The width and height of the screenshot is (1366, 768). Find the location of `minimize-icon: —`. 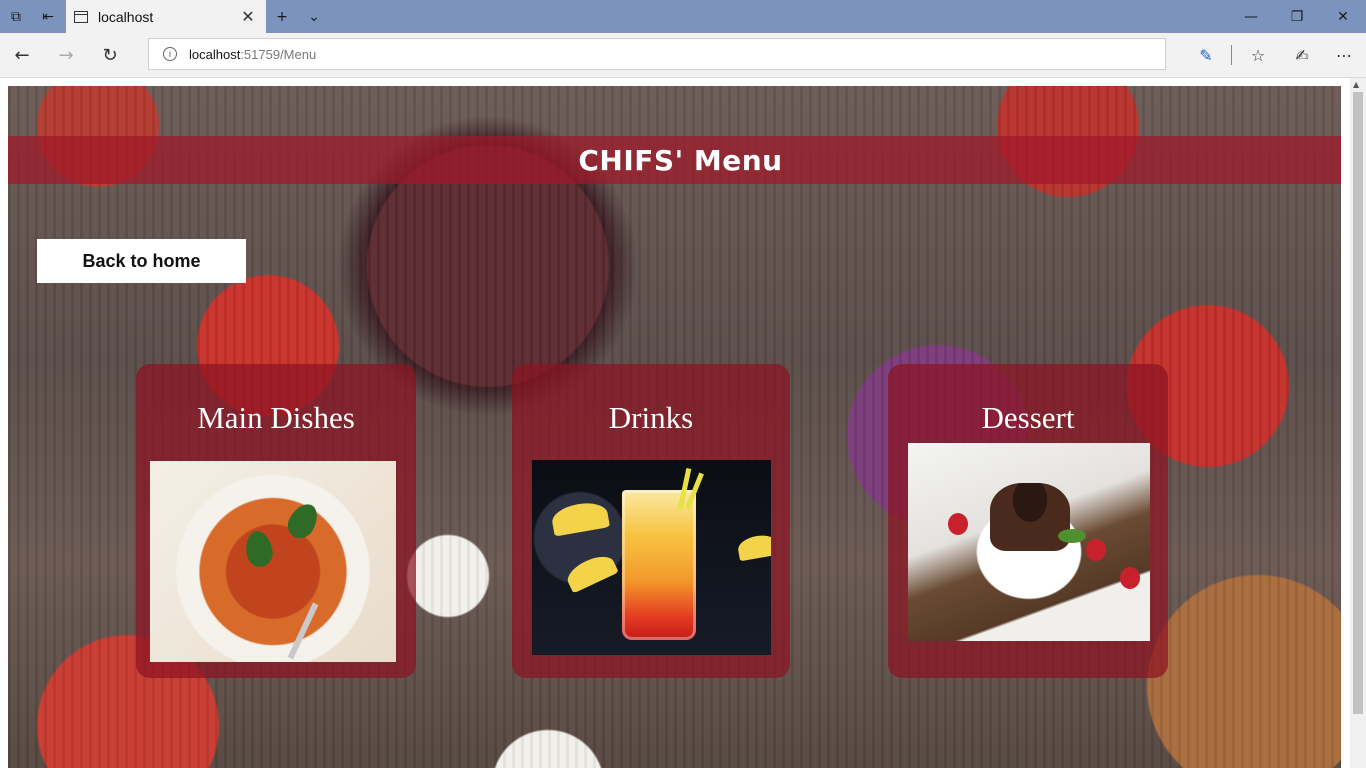

minimize-icon: — is located at coordinates (1251, 16).